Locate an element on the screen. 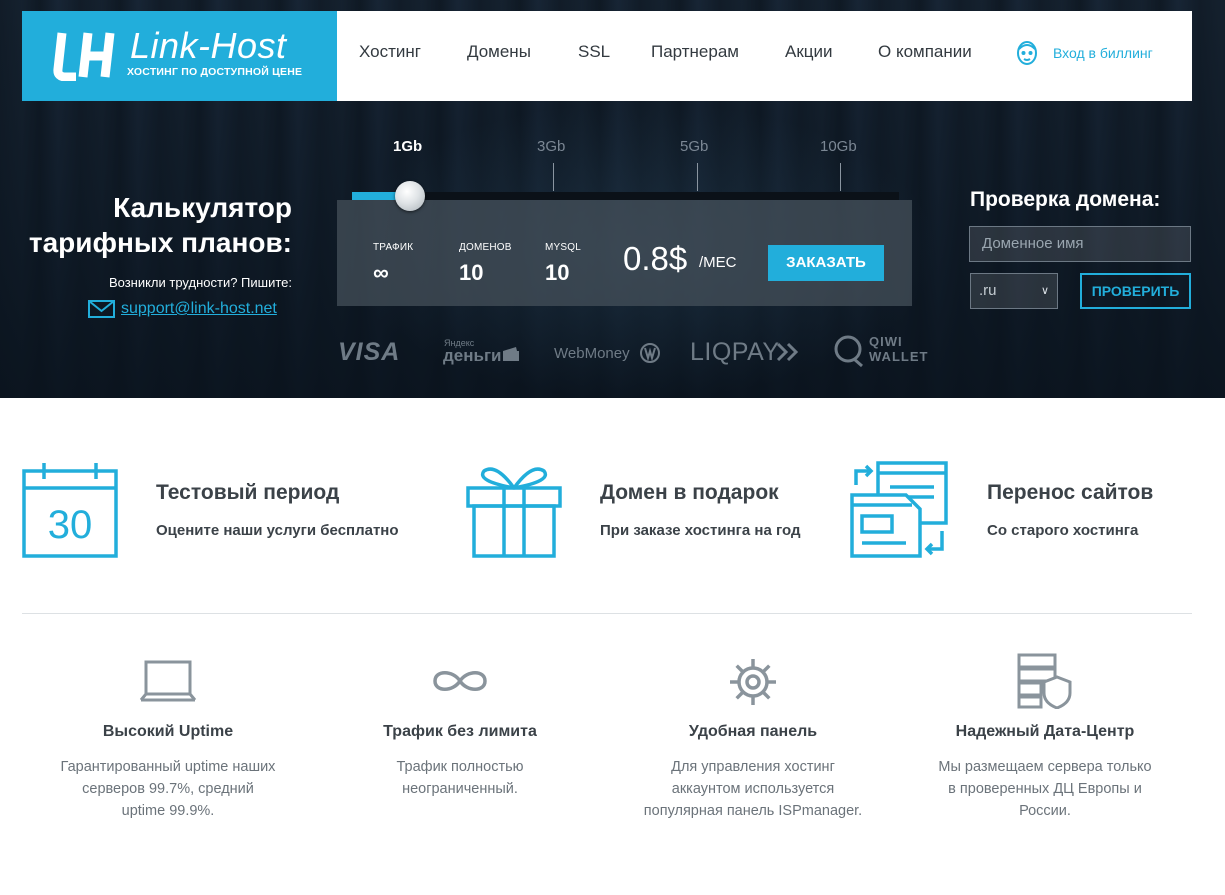 The height and width of the screenshot is (895, 1225). price-period: /МЕС is located at coordinates (718, 262).